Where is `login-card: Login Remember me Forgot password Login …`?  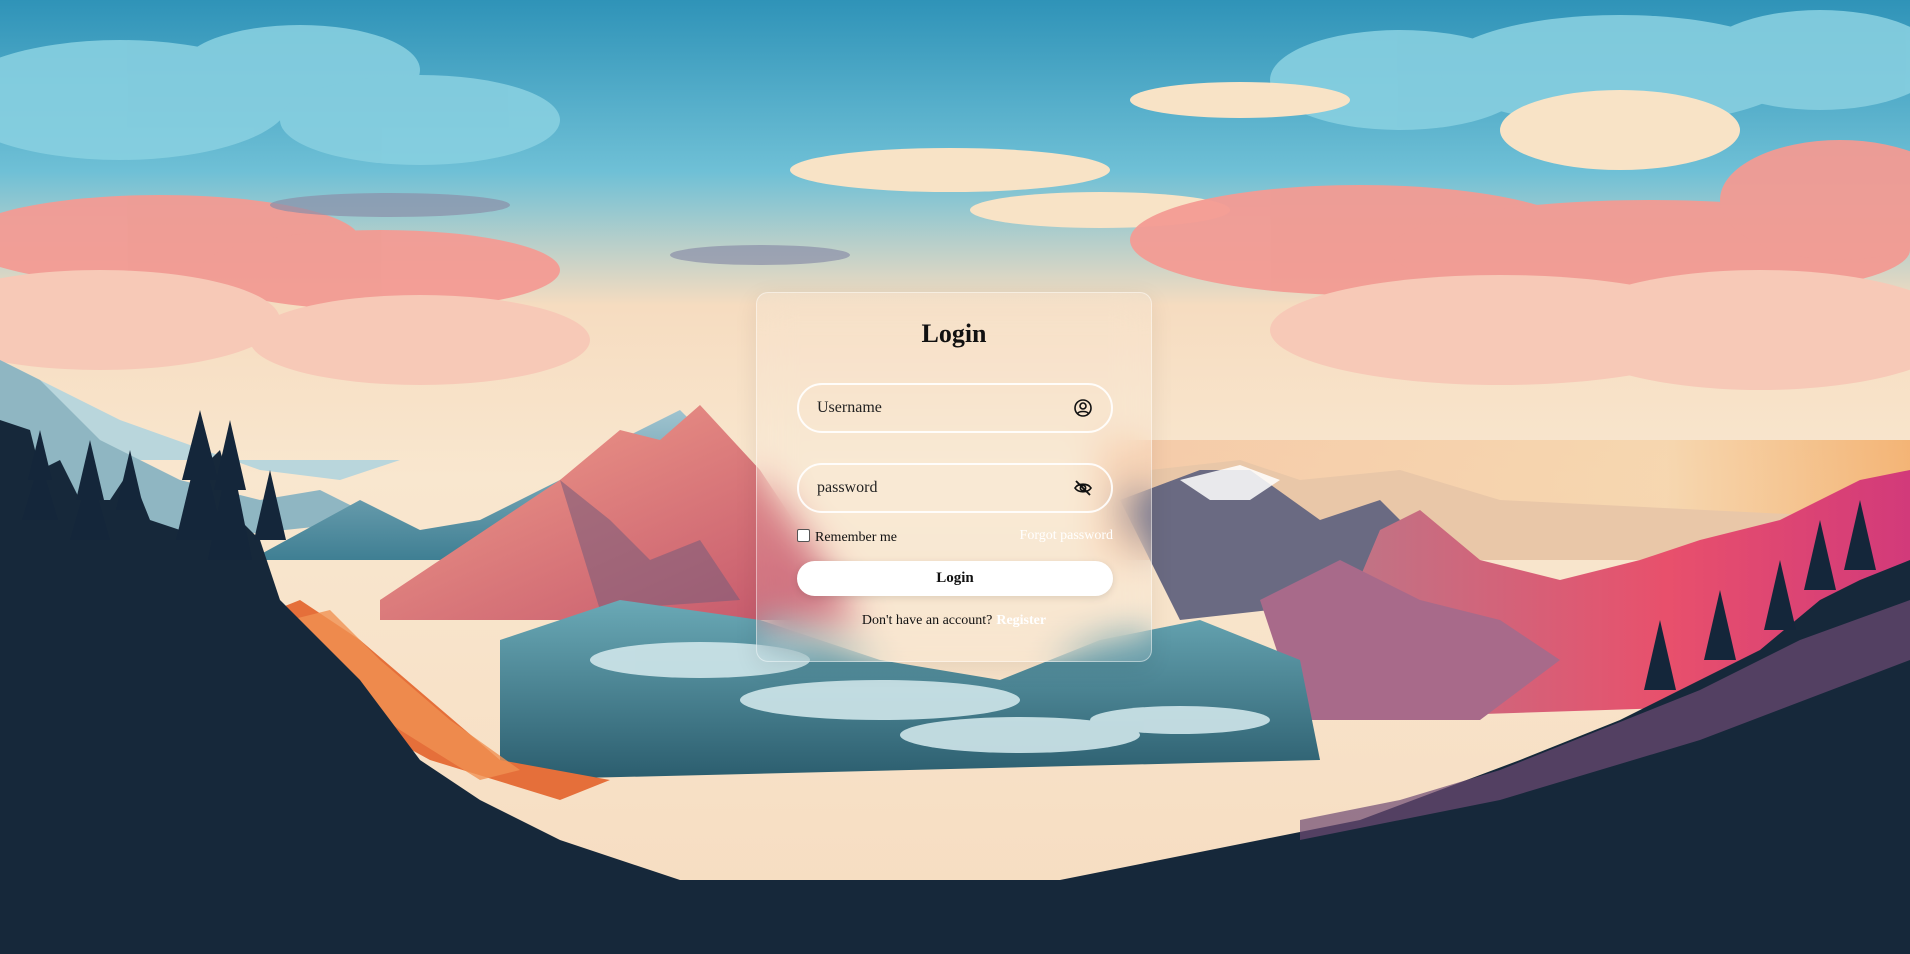
login-card: Login Remember me Forgot password Login … is located at coordinates (954, 477).